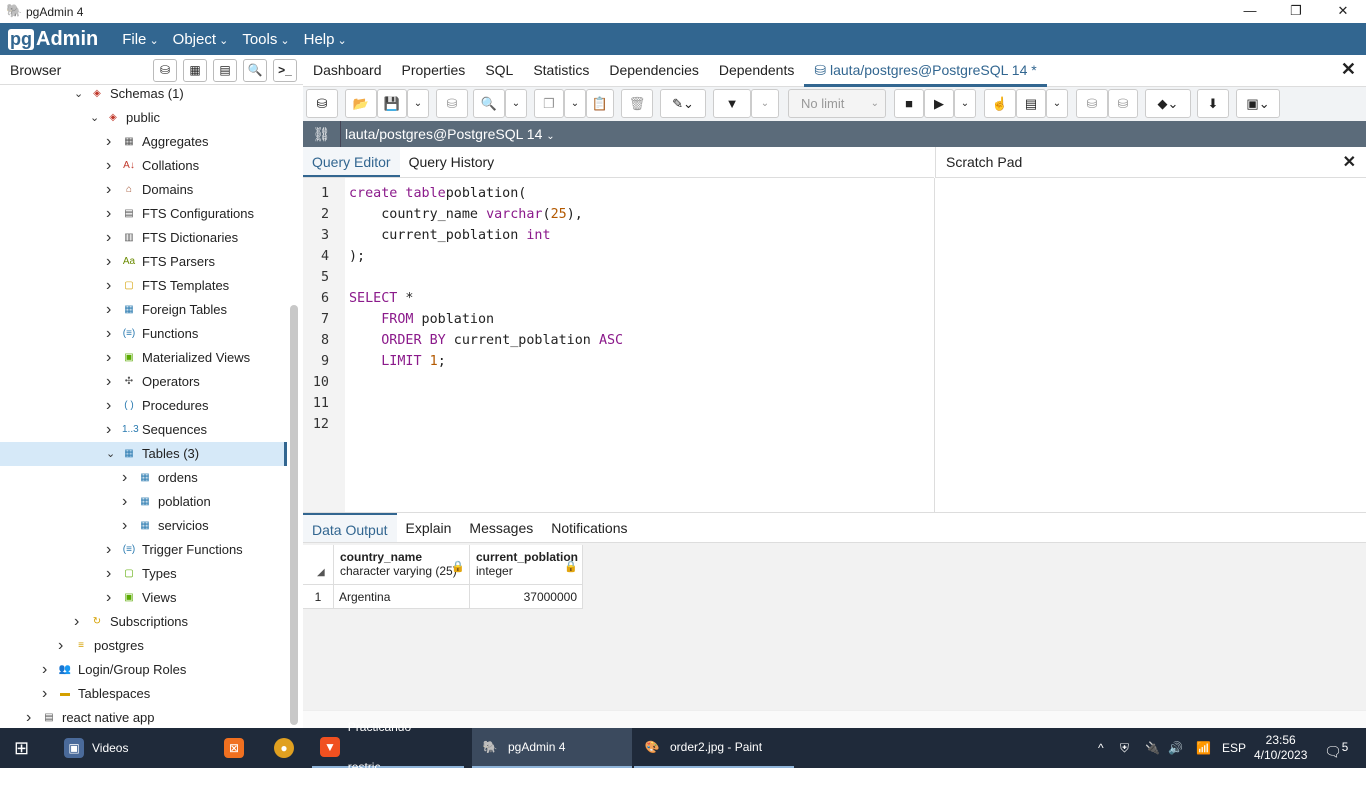 The image size is (1366, 787). I want to click on copy-icon: ❐, so click(549, 103).